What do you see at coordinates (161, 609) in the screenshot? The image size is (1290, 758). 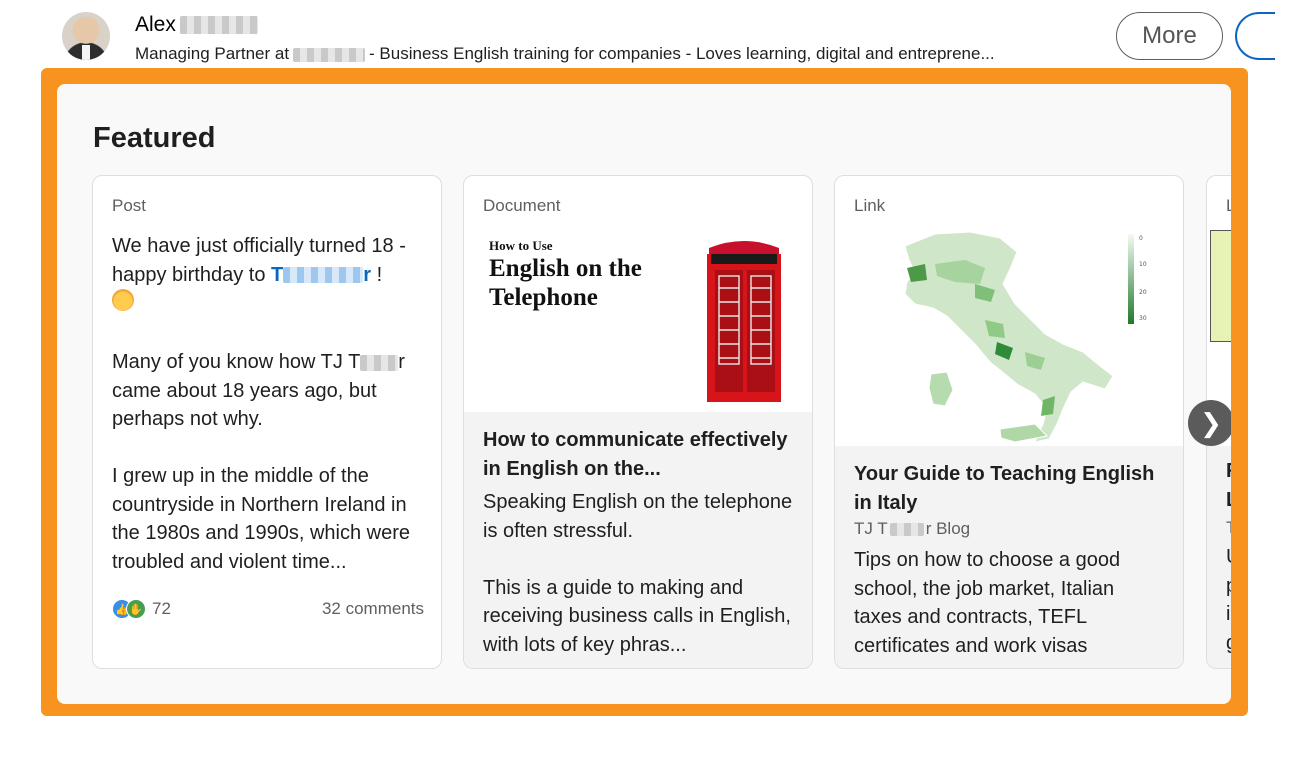 I see `reaction-count: 72` at bounding box center [161, 609].